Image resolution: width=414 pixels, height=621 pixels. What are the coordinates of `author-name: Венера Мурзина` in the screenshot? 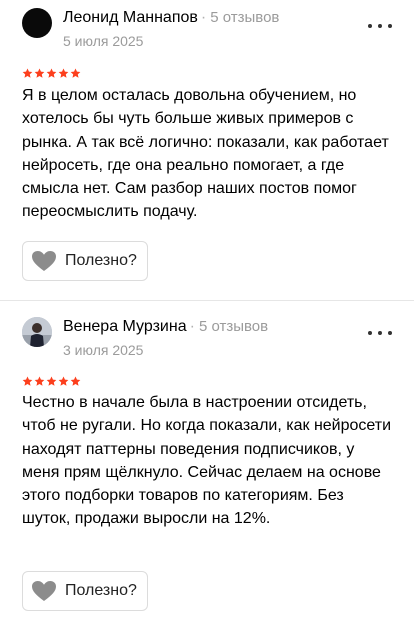 It's located at (125, 326).